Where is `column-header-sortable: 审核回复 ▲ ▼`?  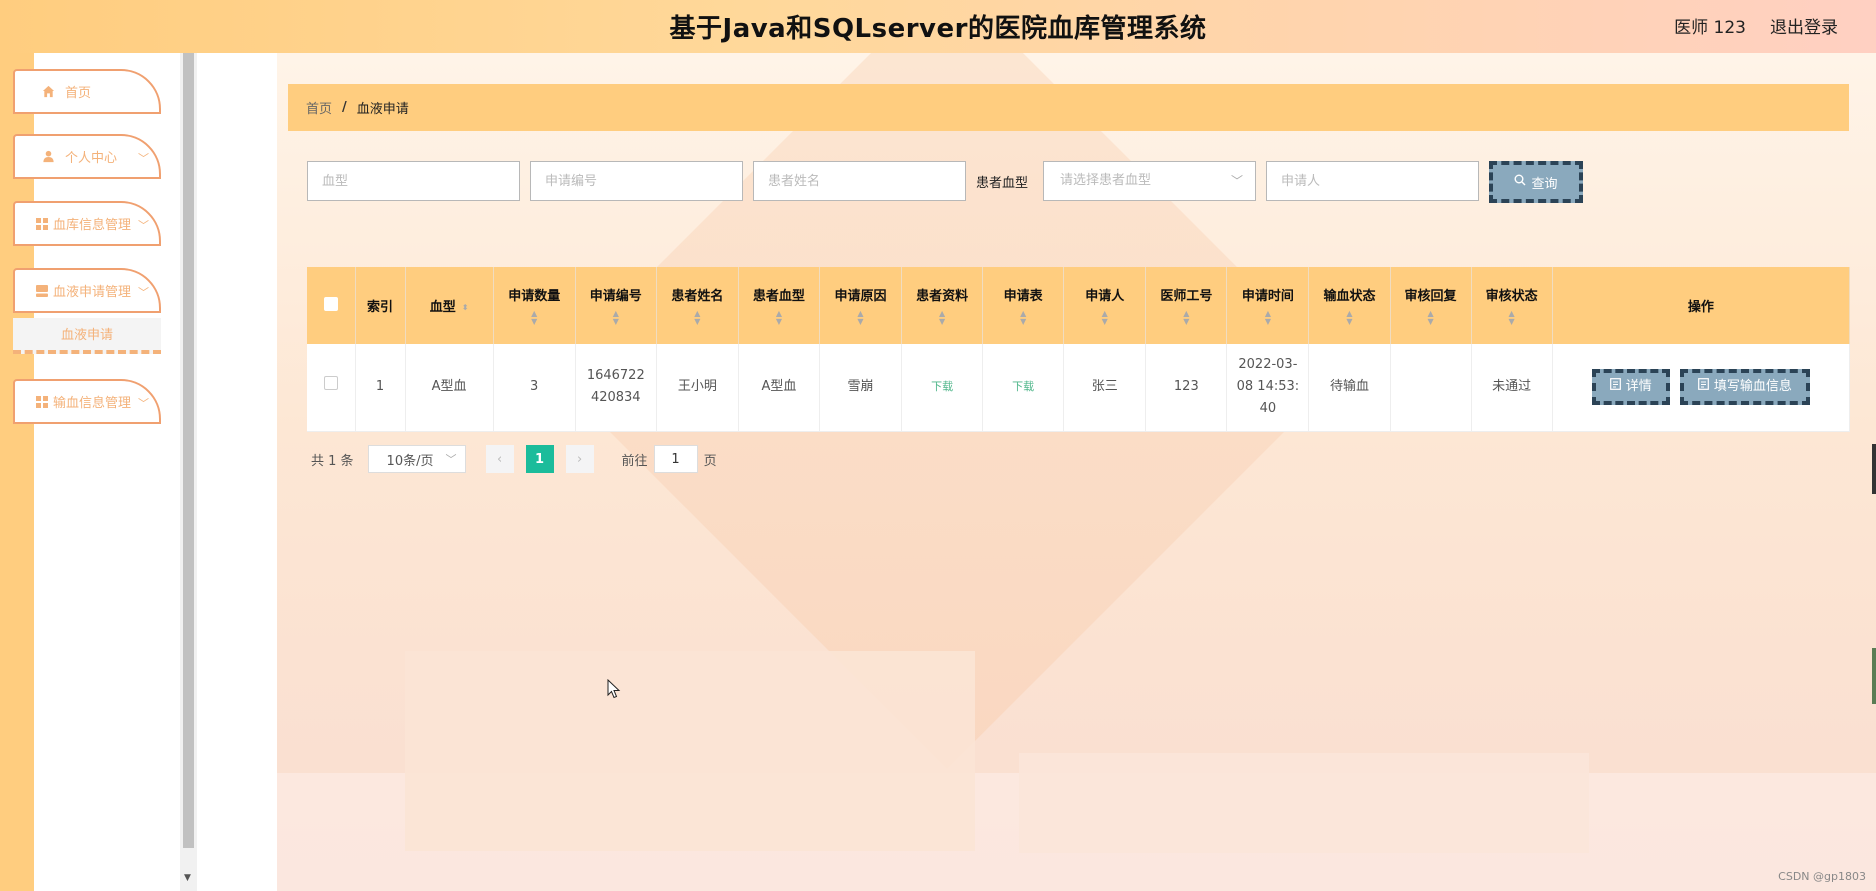 column-header-sortable: 审核回复 ▲ ▼ is located at coordinates (1431, 305).